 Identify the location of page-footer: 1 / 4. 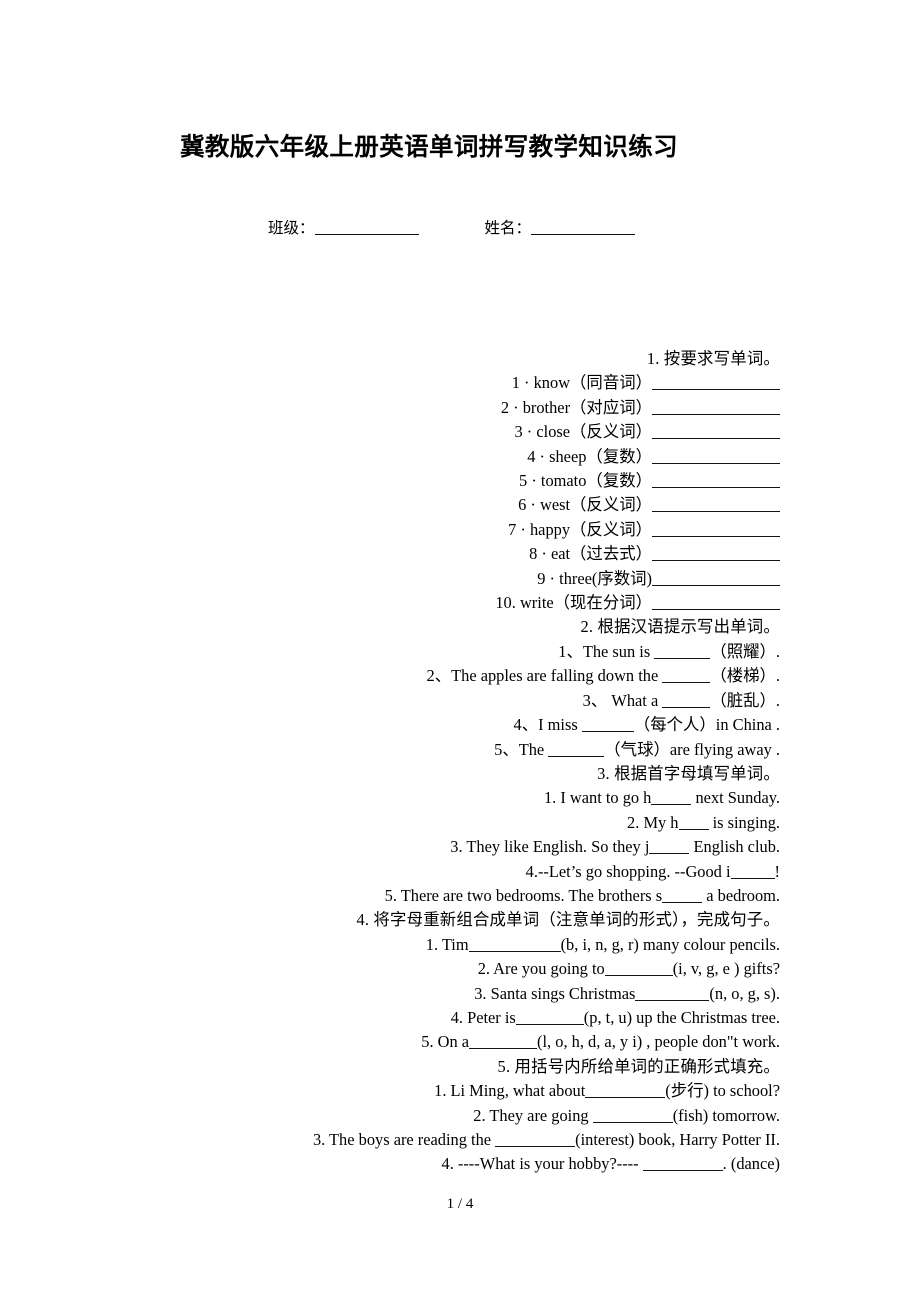
(460, 1204).